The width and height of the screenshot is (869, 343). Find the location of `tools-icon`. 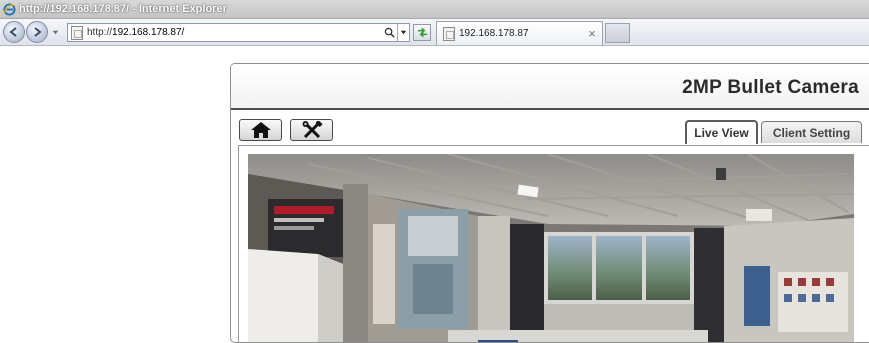

tools-icon is located at coordinates (312, 130).